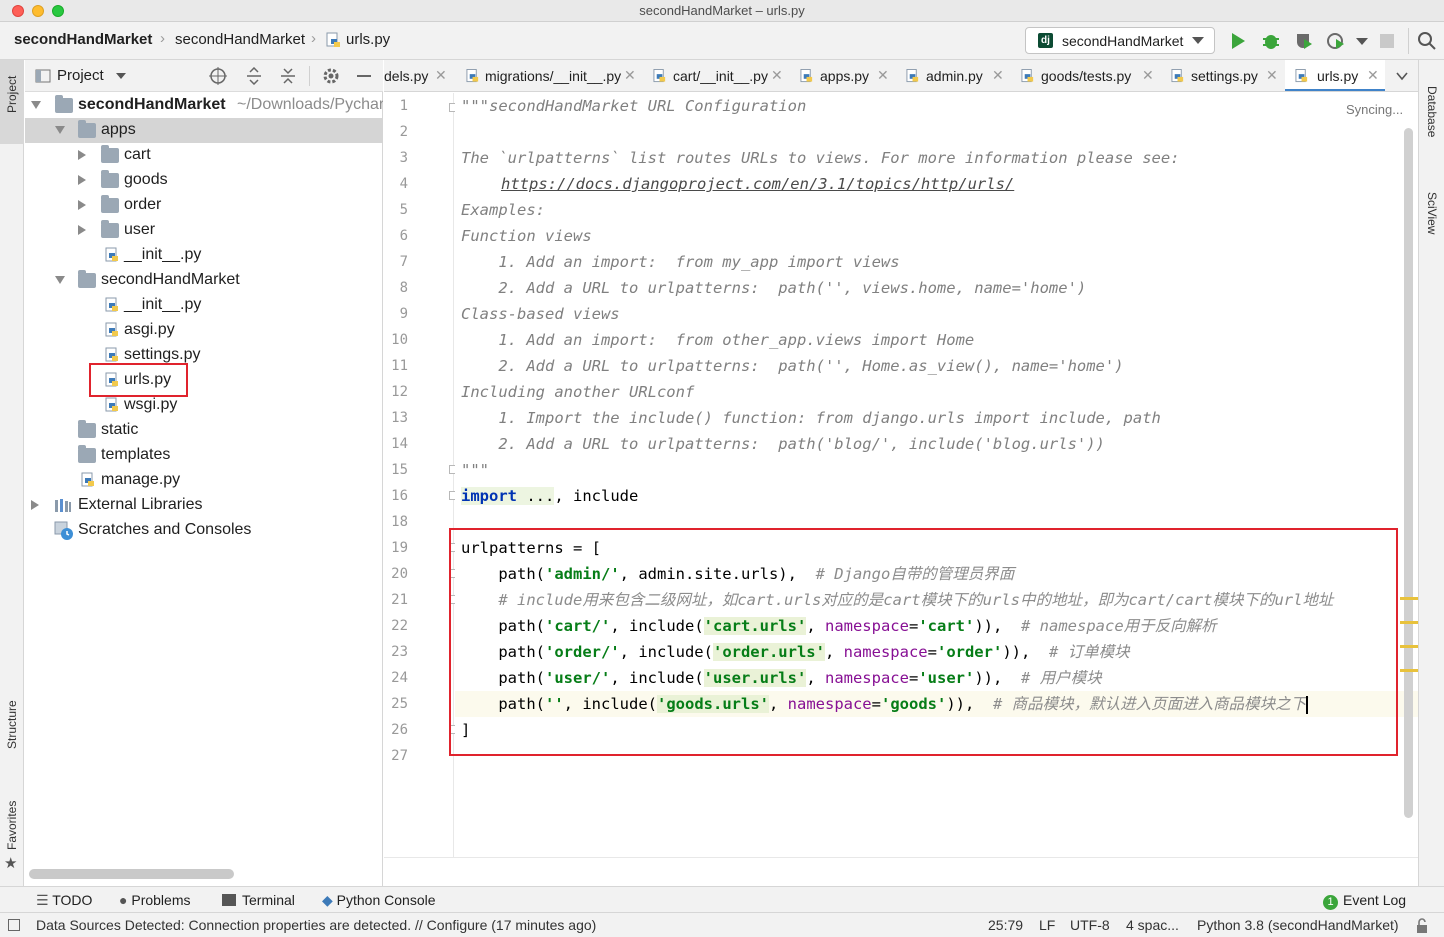 This screenshot has width=1444, height=937. What do you see at coordinates (1238, 41) in the screenshot?
I see `run-icon` at bounding box center [1238, 41].